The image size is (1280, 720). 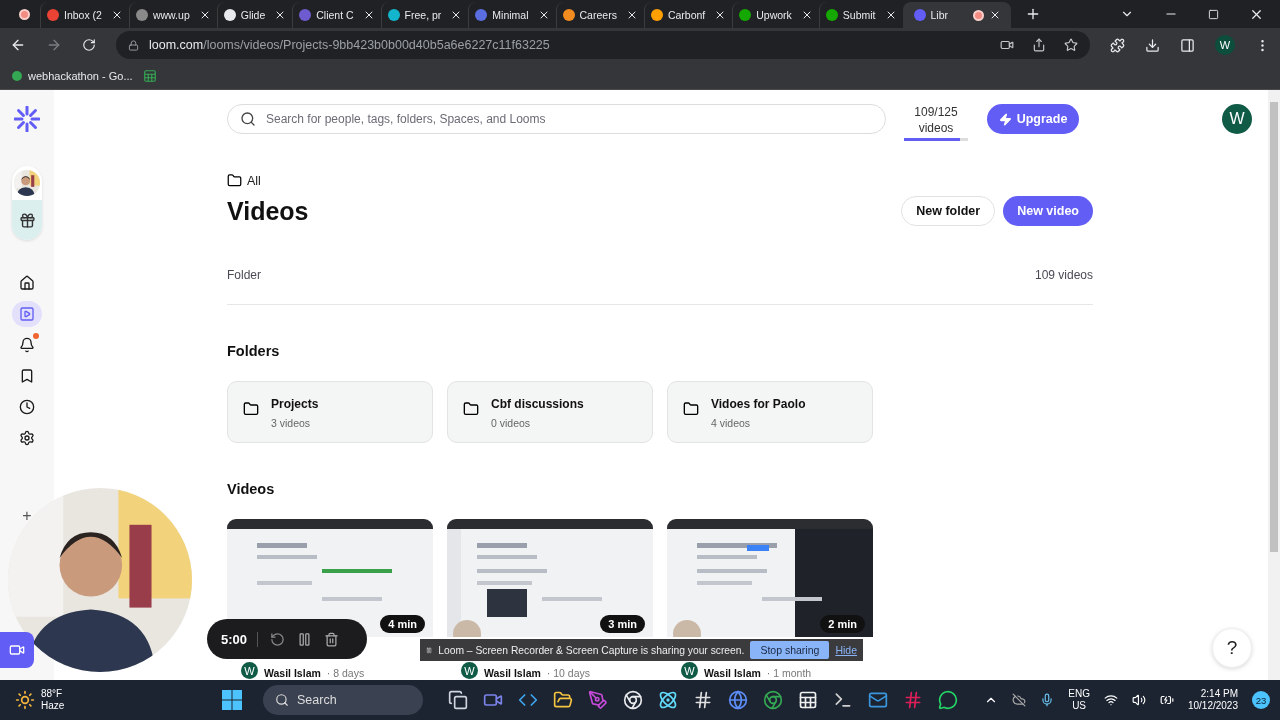 What do you see at coordinates (24, 14) in the screenshot?
I see `record-icon` at bounding box center [24, 14].